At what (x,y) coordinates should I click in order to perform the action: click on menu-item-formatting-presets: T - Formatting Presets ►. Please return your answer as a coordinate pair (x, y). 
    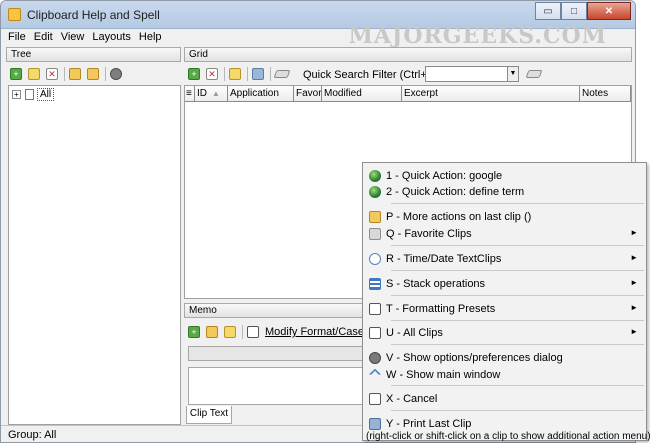
    Looking at the image, I should click on (504, 308).